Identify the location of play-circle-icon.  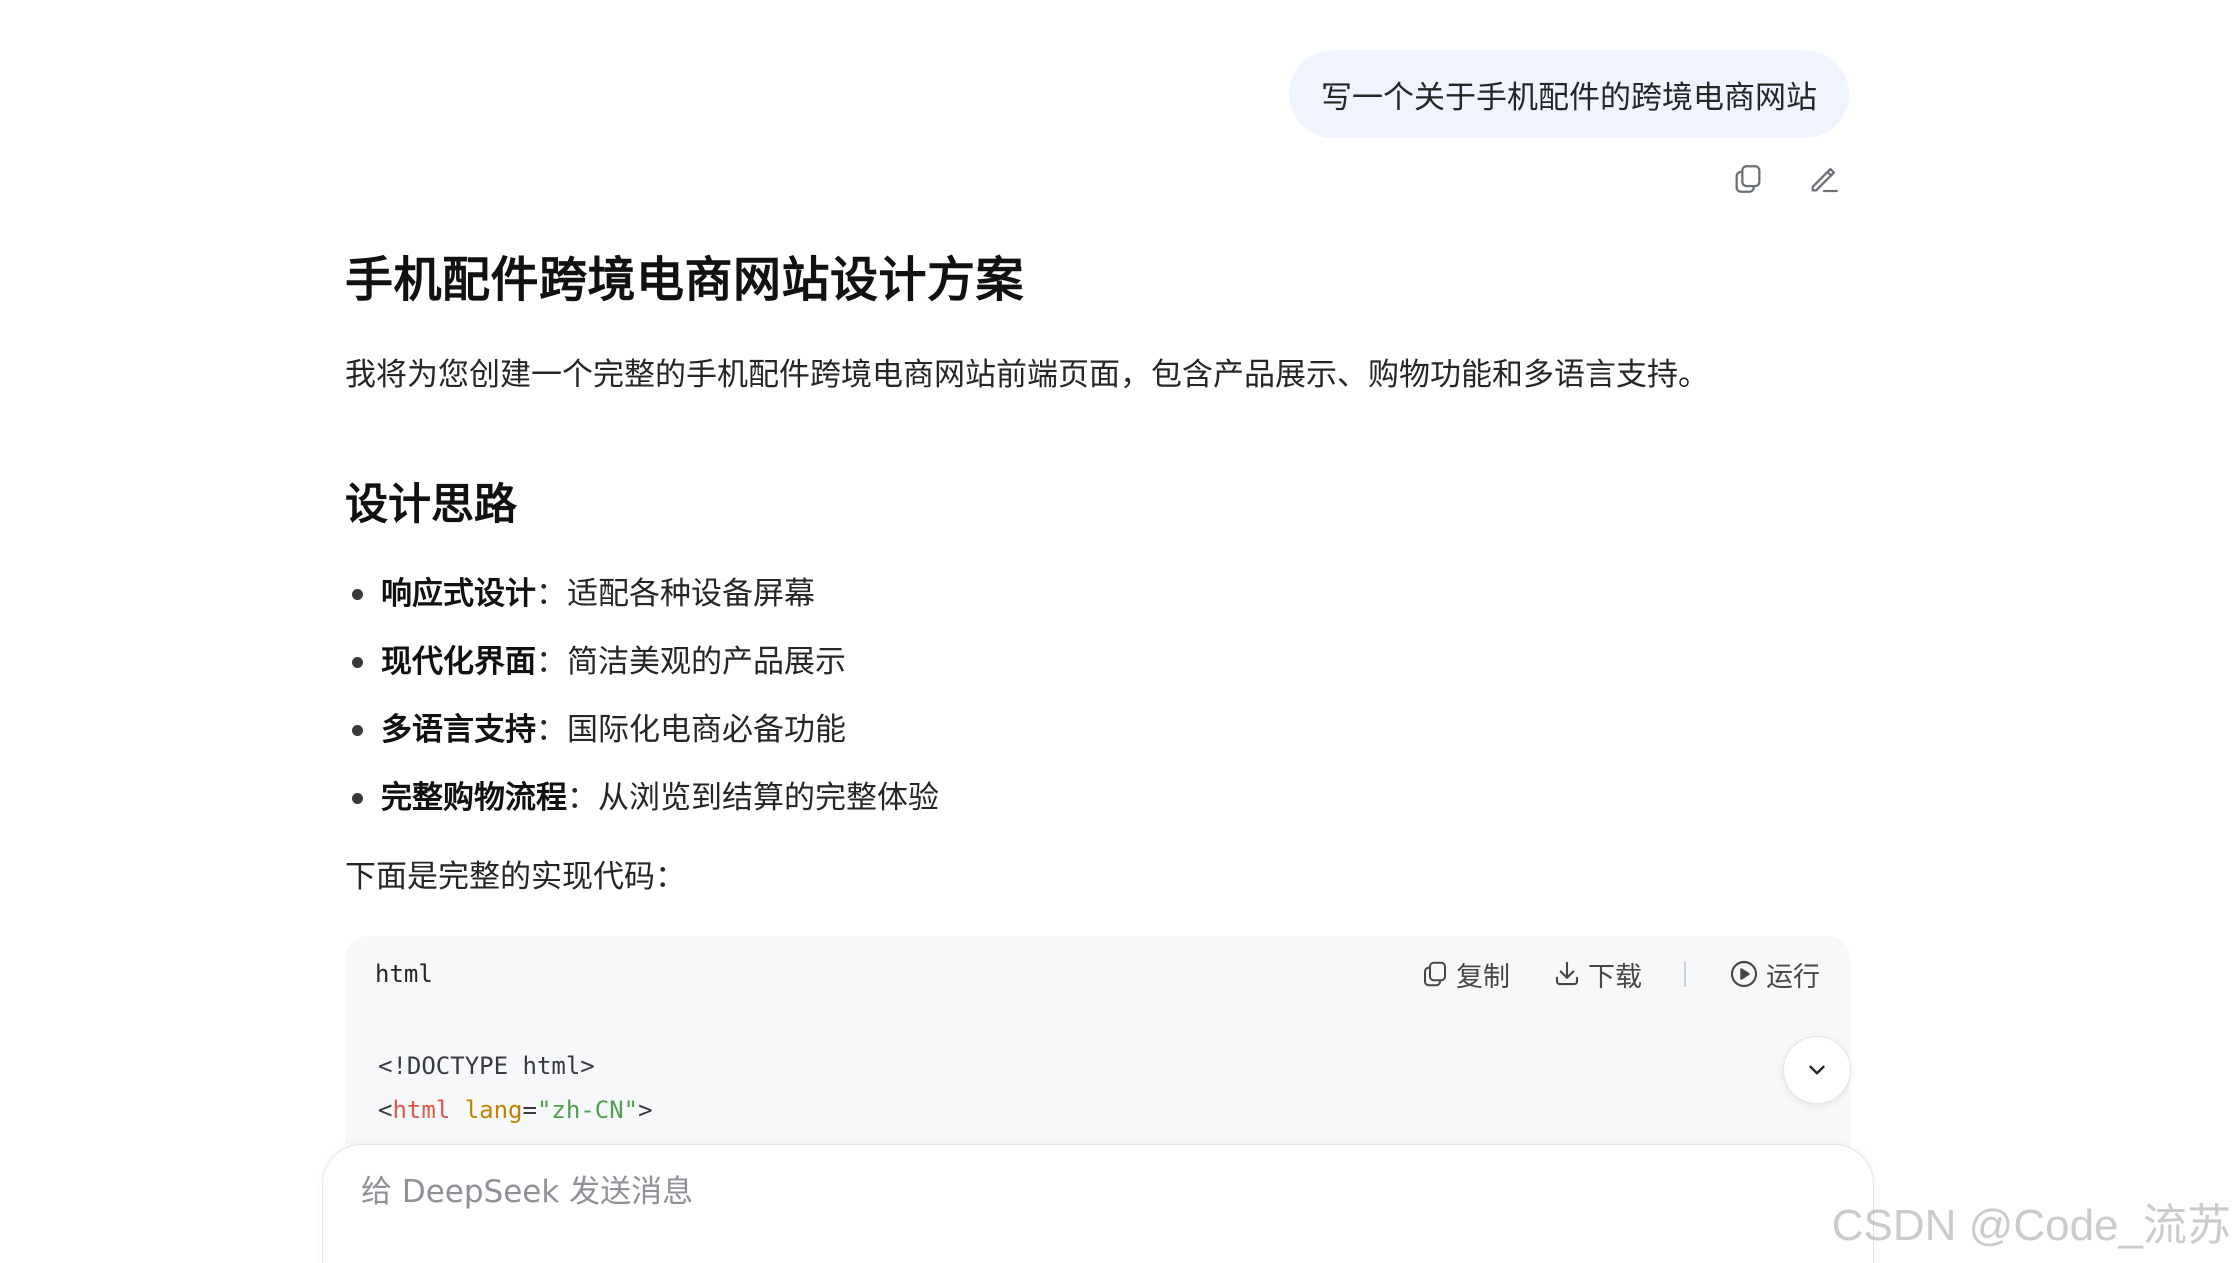
(1744, 974).